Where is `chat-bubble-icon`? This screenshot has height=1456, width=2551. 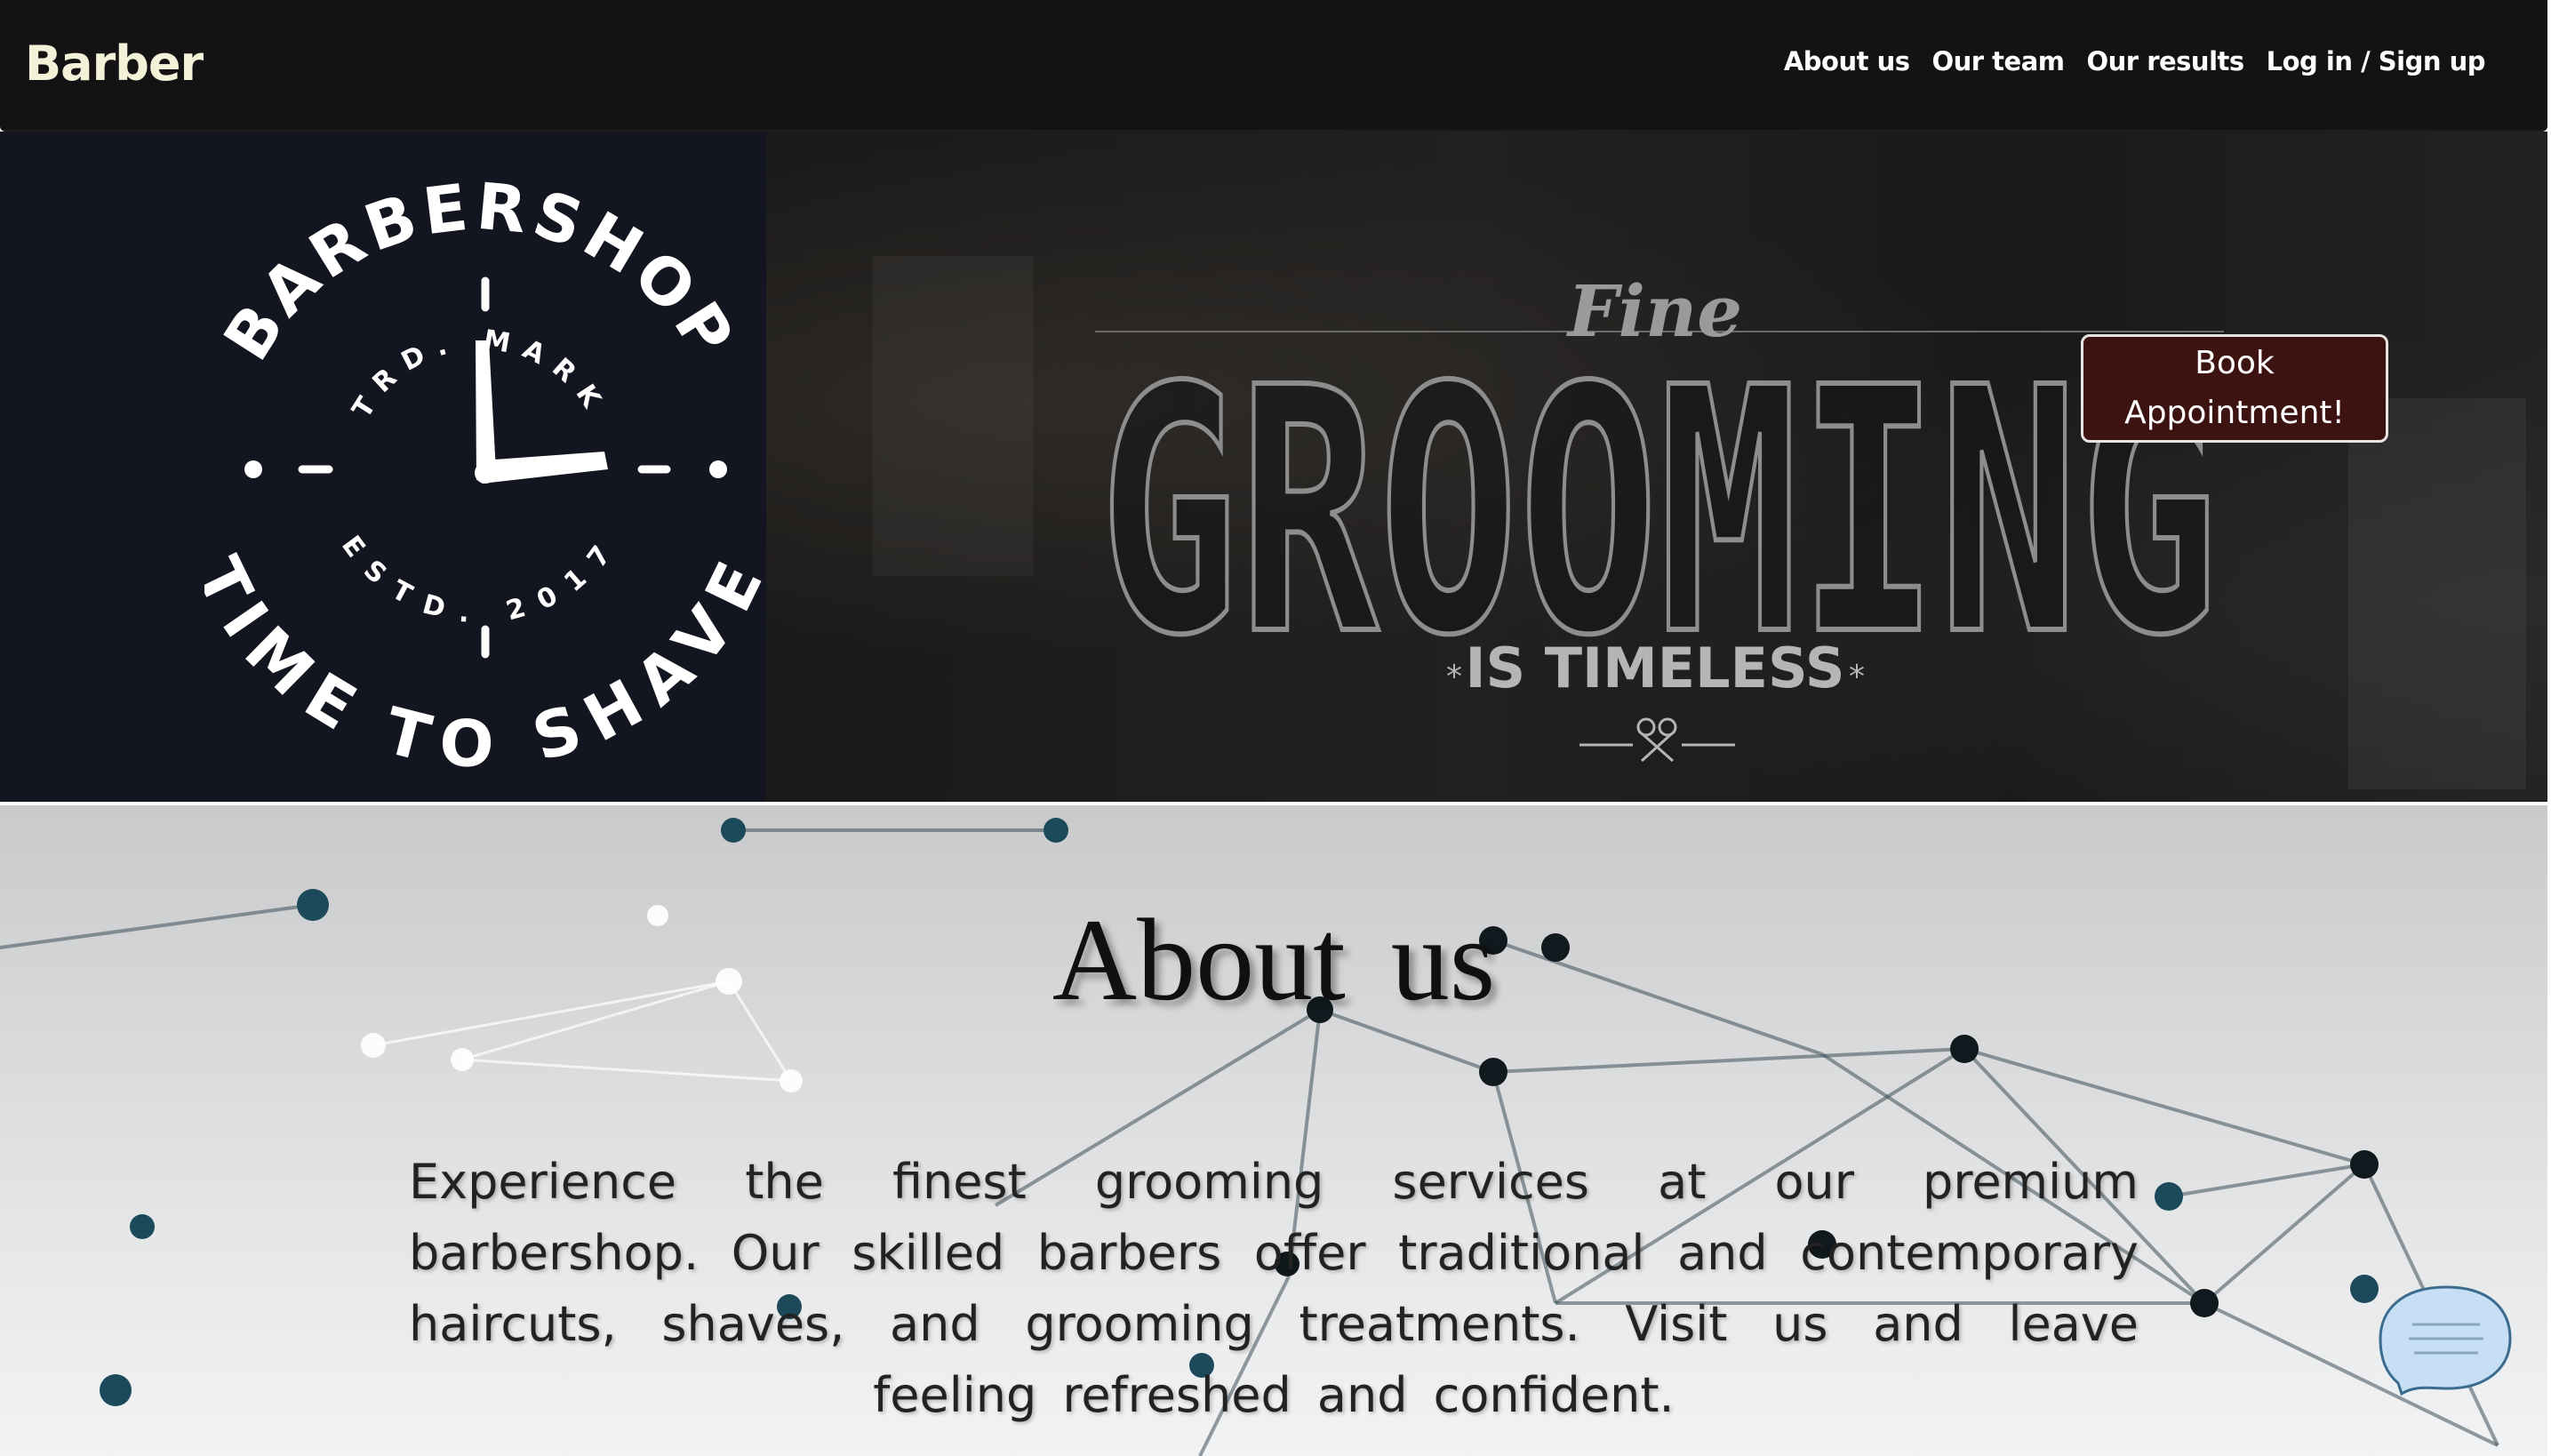 chat-bubble-icon is located at coordinates (2445, 1340).